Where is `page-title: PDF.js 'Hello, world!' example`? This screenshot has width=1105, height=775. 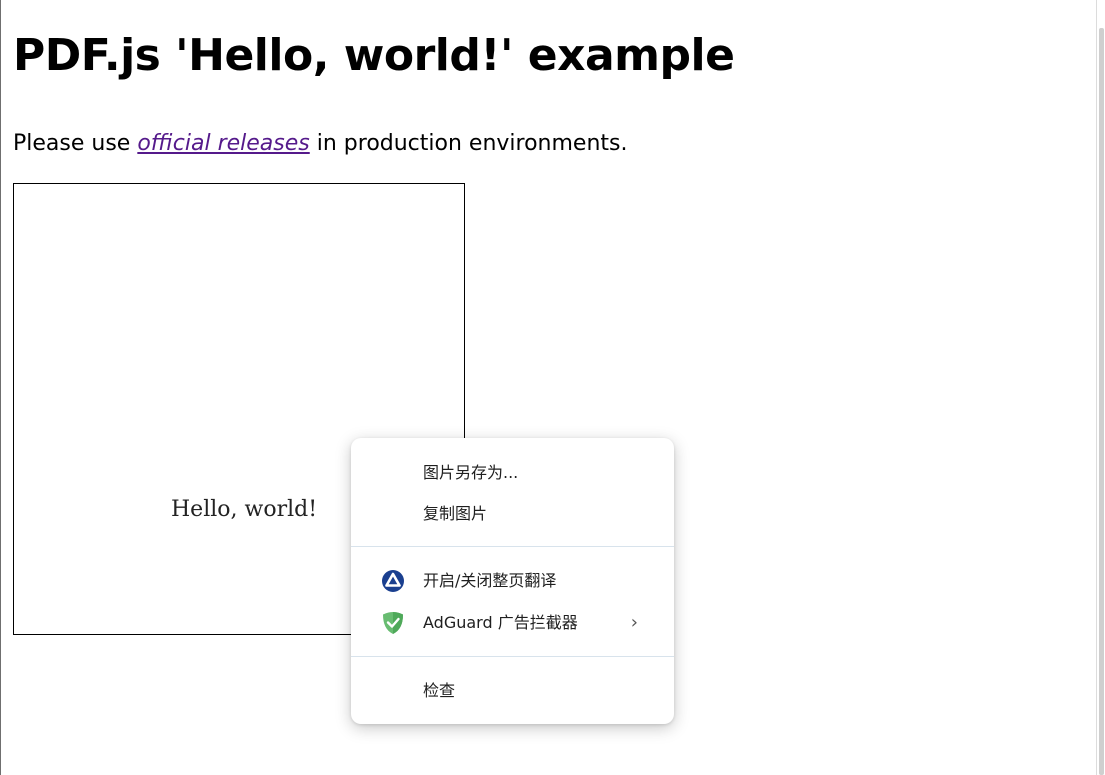
page-title: PDF.js 'Hello, world!' example is located at coordinates (374, 55).